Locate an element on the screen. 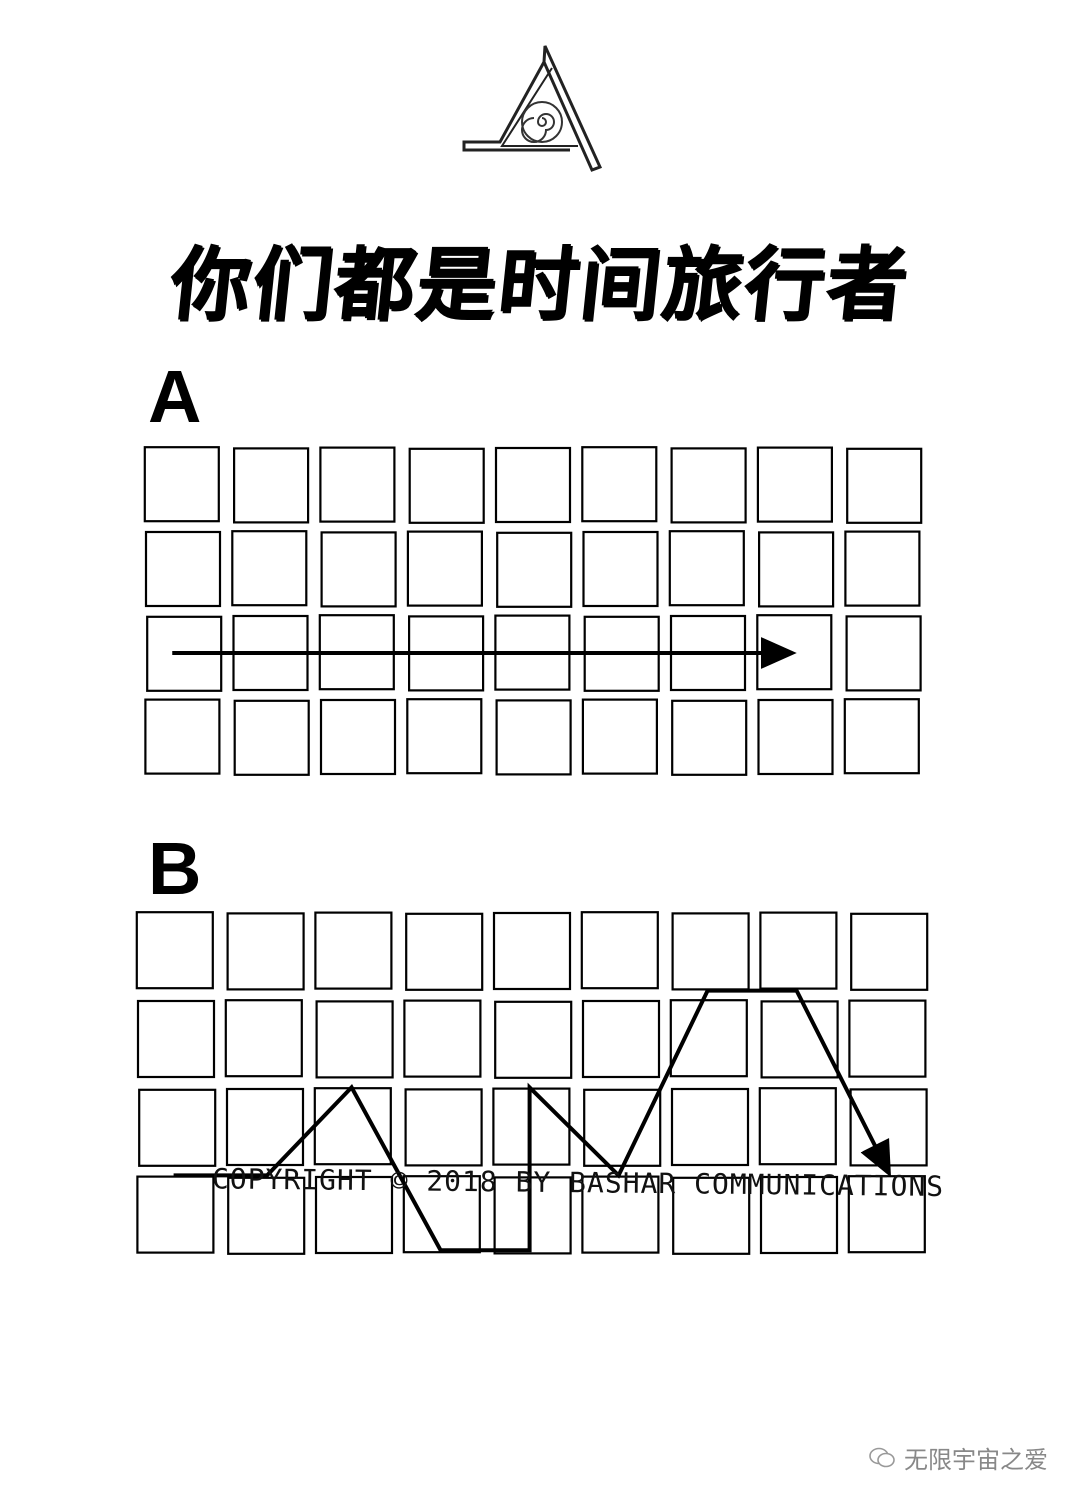 This screenshot has width=1080, height=1512. source-watermark: 无限宇宙之爱 is located at coordinates (958, 1457).